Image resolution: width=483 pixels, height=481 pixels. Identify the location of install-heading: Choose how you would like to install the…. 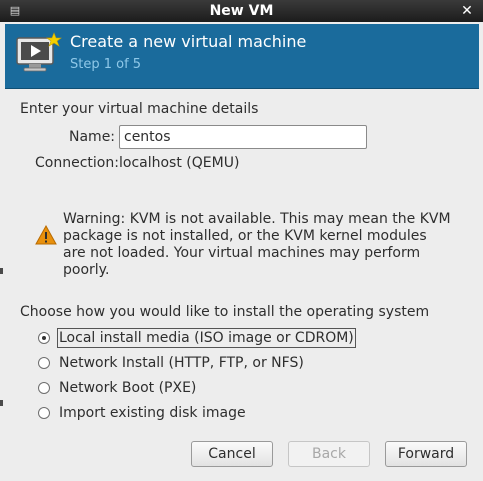
(225, 312).